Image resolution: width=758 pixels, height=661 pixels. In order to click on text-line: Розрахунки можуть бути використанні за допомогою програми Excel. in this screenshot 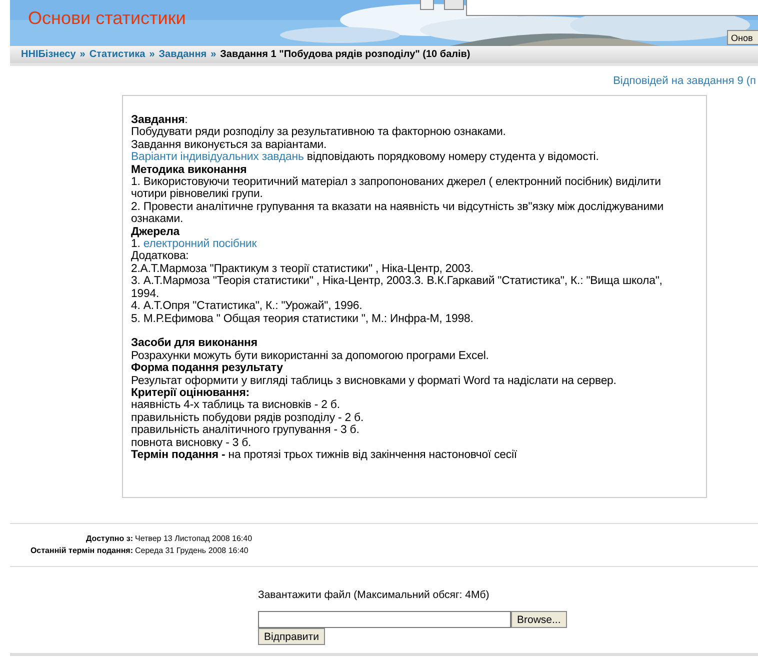, I will do `click(310, 356)`.